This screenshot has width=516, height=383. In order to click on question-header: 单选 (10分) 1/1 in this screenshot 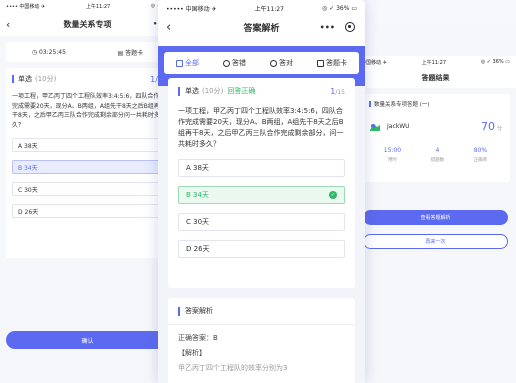, I will do `click(87, 79)`.